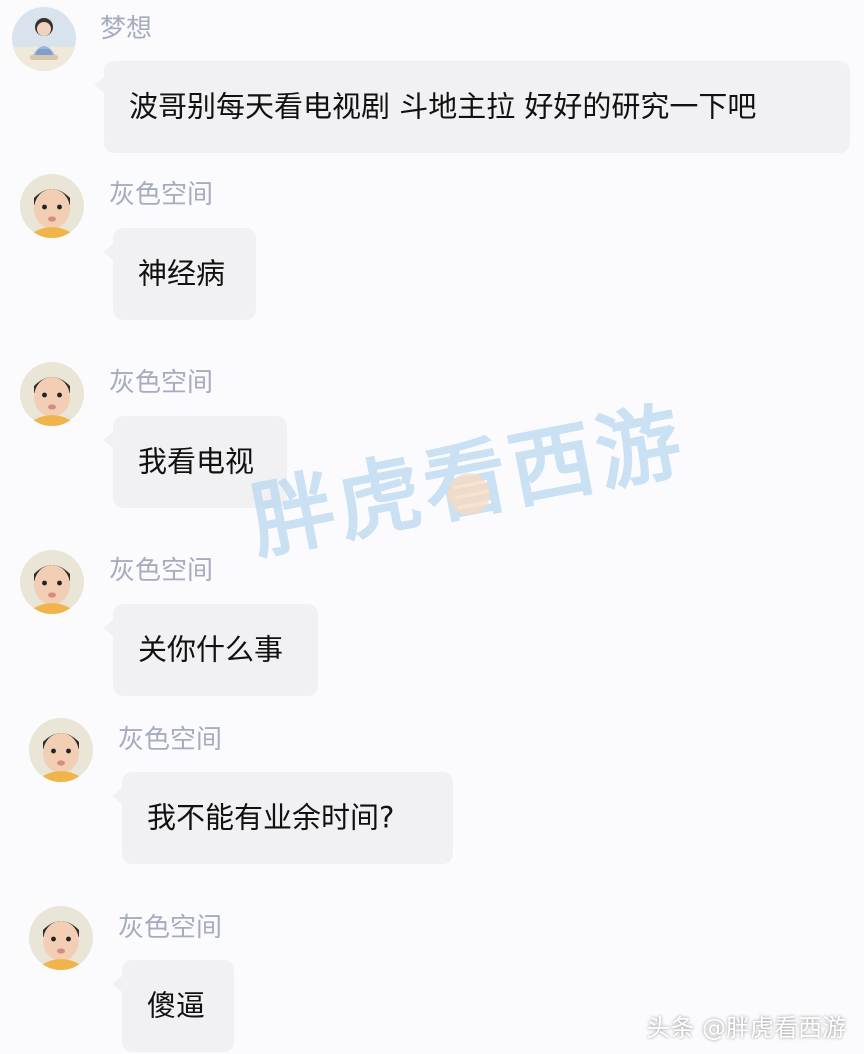  I want to click on message-bubble: 关你什么事, so click(210, 650).